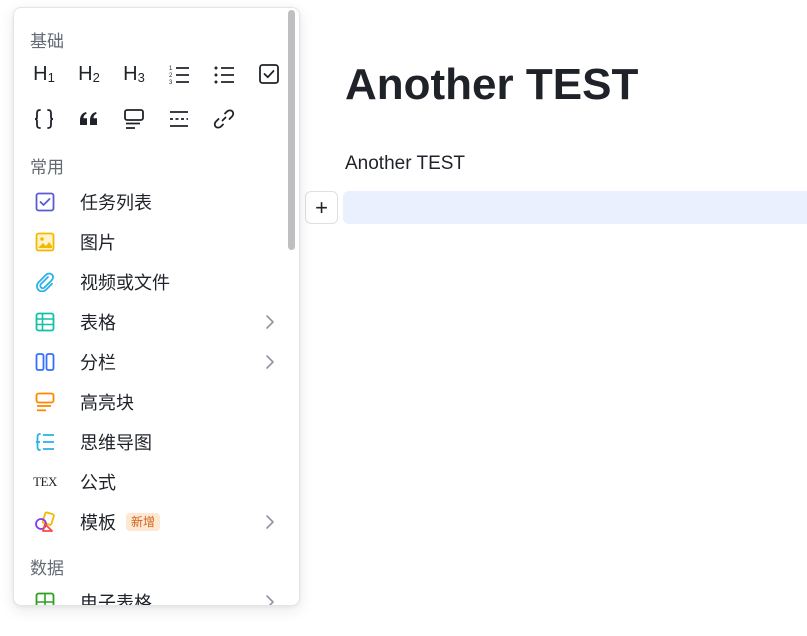  What do you see at coordinates (45, 322) in the screenshot?
I see `table-icon` at bounding box center [45, 322].